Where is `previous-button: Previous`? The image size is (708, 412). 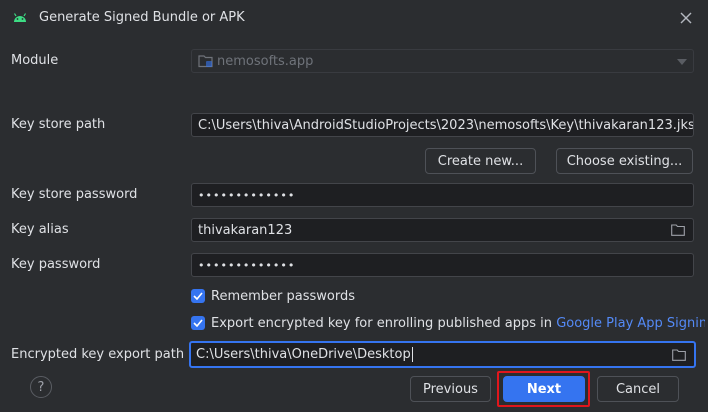
previous-button: Previous is located at coordinates (450, 389).